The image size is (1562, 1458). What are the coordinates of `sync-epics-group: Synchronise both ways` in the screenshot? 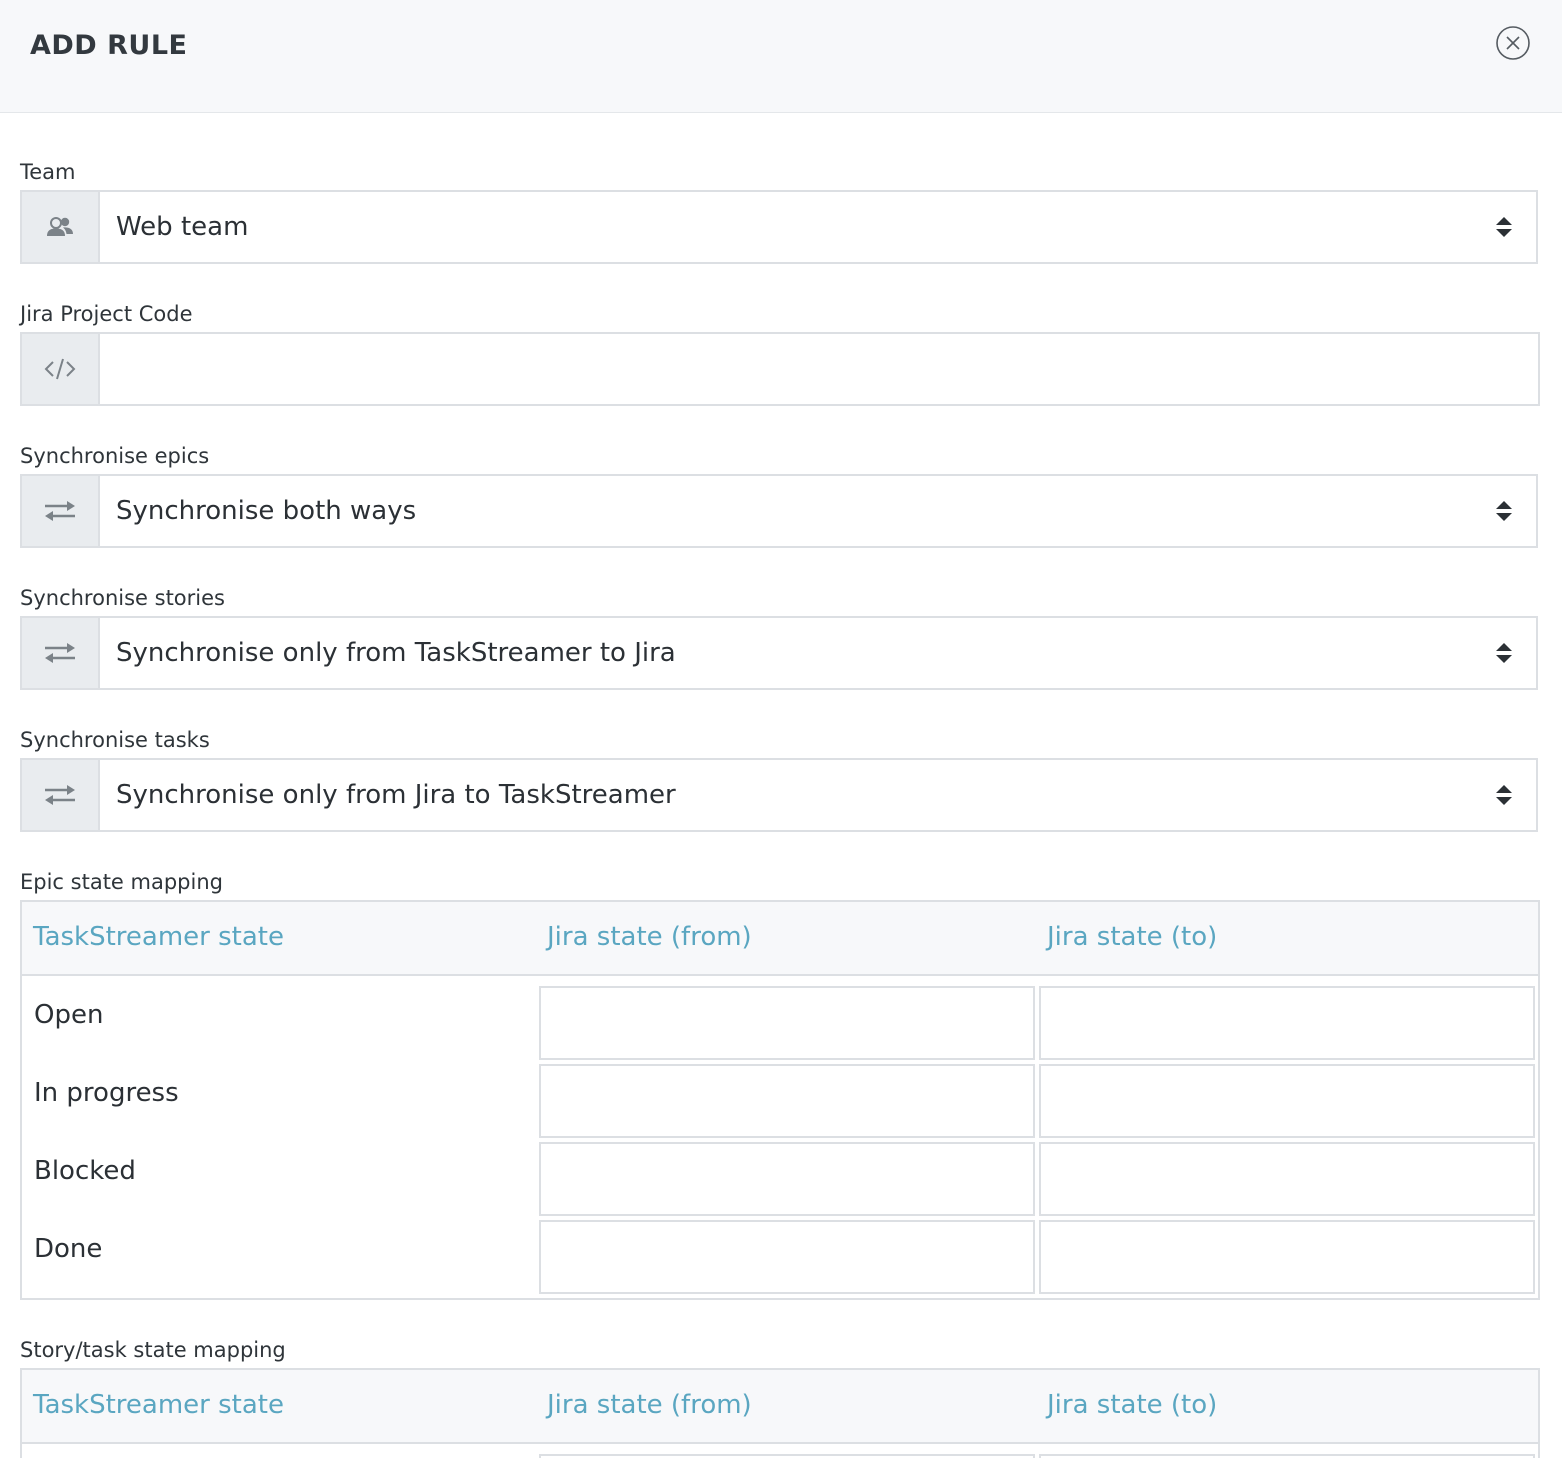 It's located at (779, 511).